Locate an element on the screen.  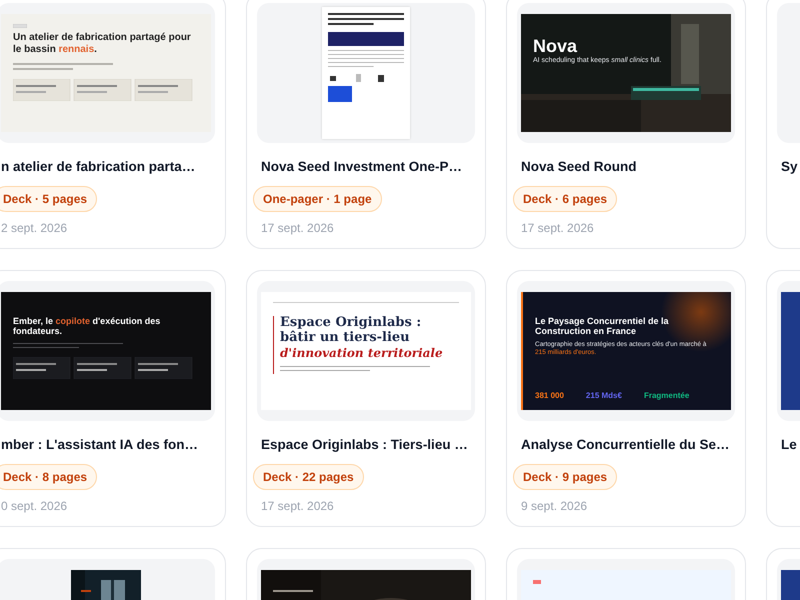
deck-date: 2 sept. 2026 is located at coordinates (34, 228).